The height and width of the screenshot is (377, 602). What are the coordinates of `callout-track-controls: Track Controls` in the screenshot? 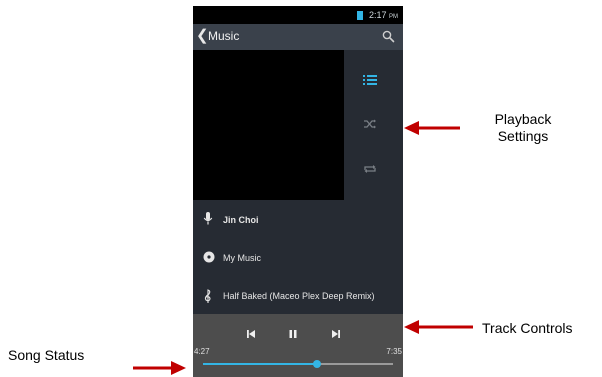 It's located at (527, 328).